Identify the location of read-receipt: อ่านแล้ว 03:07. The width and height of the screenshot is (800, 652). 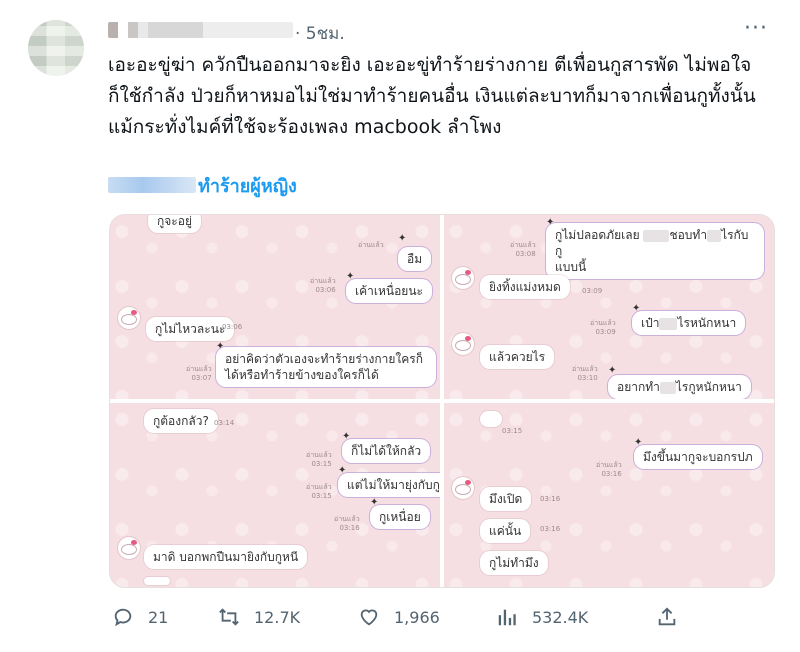
(199, 373).